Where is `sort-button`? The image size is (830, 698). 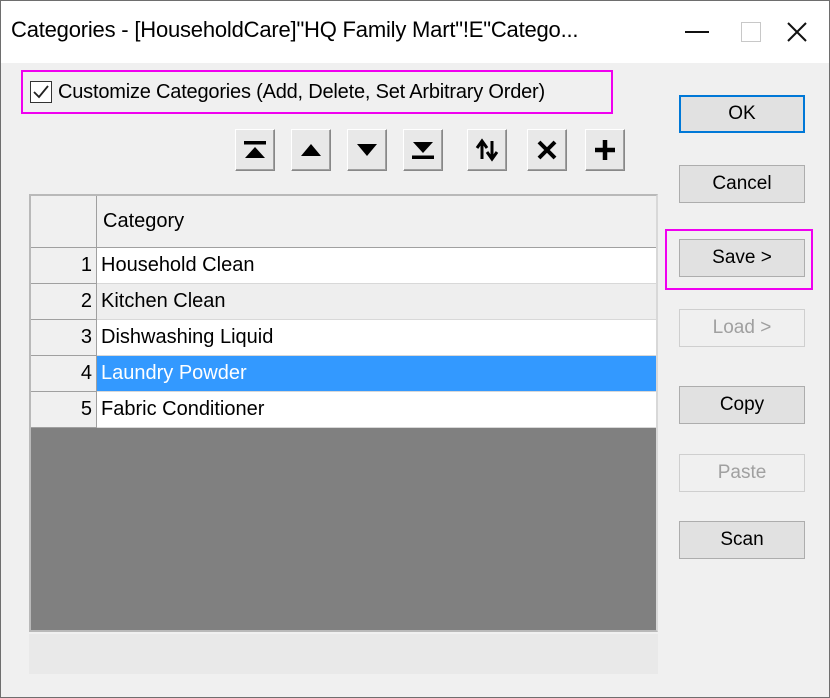 sort-button is located at coordinates (487, 150).